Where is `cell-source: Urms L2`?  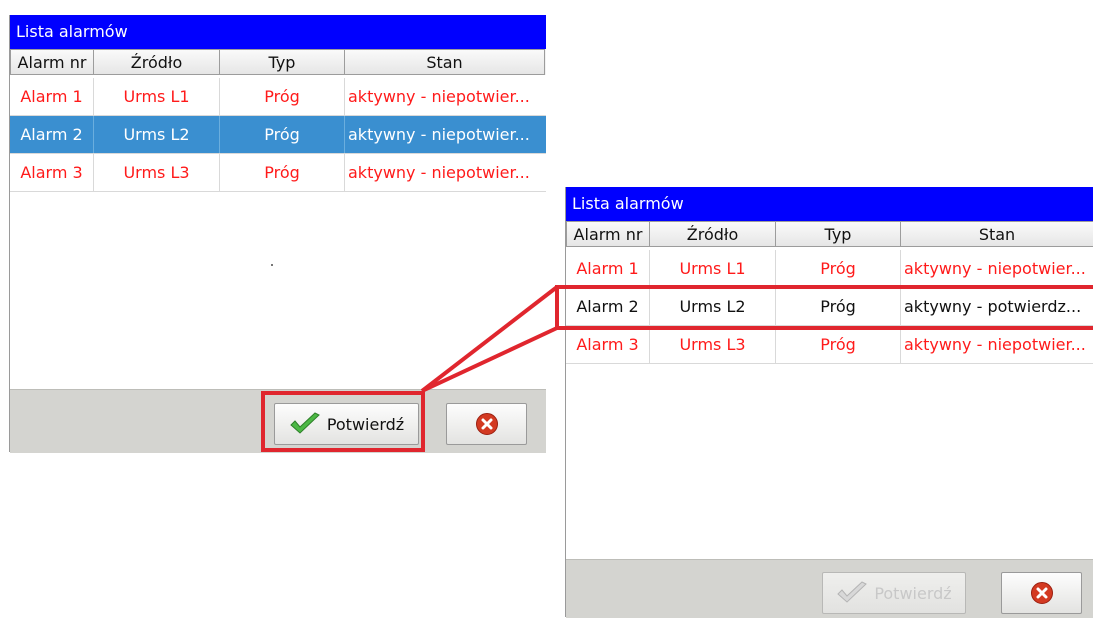 cell-source: Urms L2 is located at coordinates (157, 134).